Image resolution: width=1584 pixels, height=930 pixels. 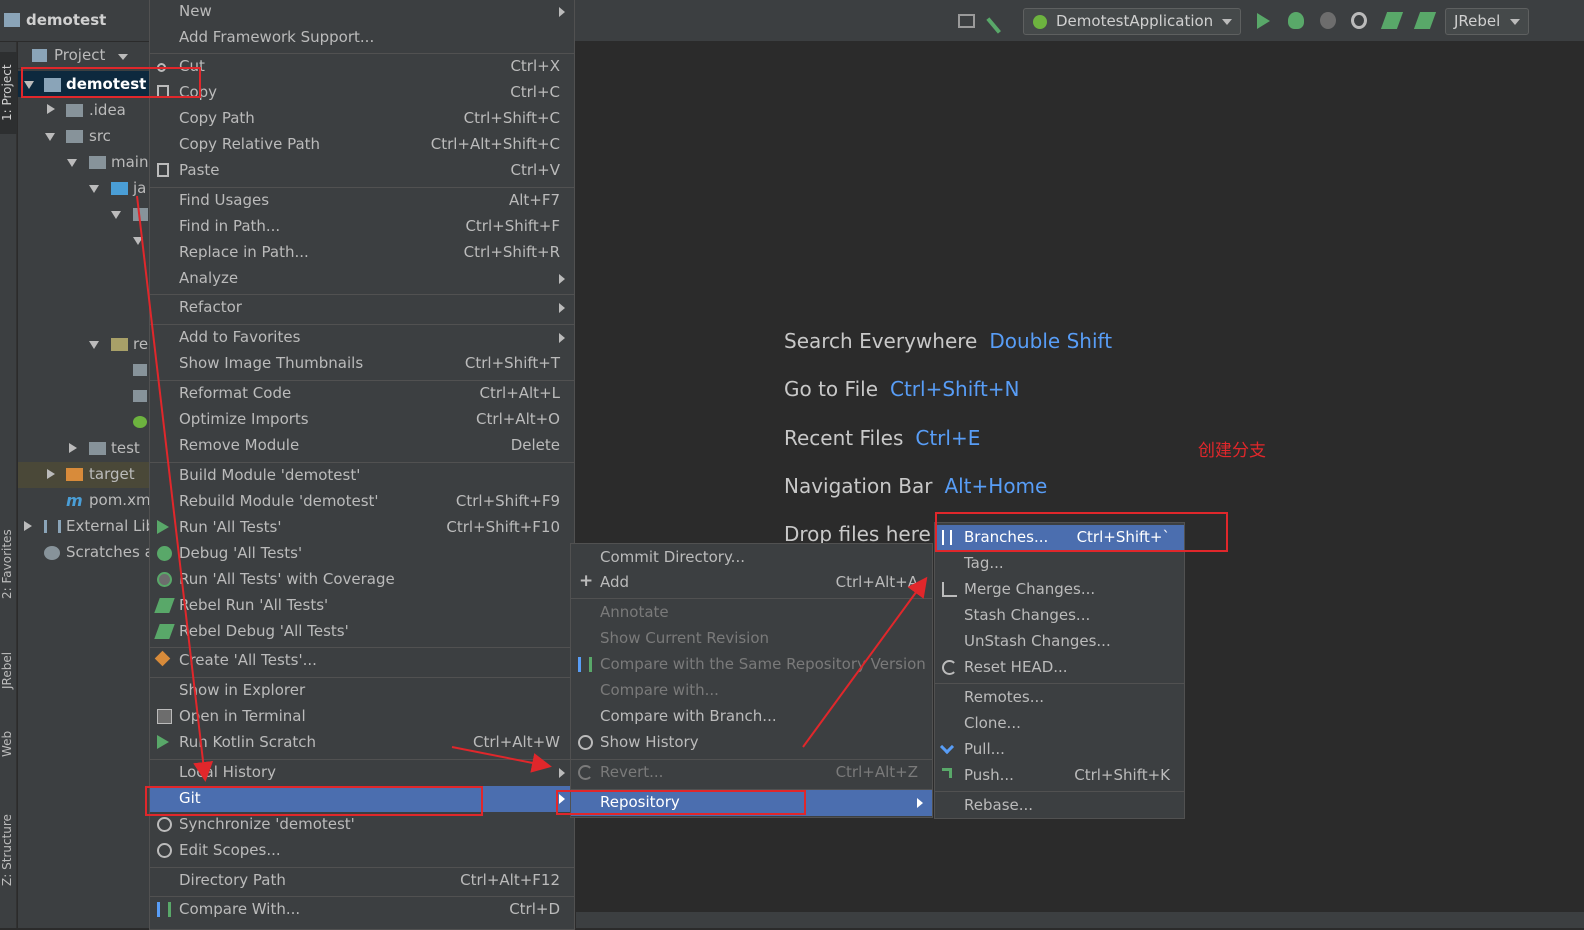 I want to click on arrow-git-to-repository, so click(x=501, y=759).